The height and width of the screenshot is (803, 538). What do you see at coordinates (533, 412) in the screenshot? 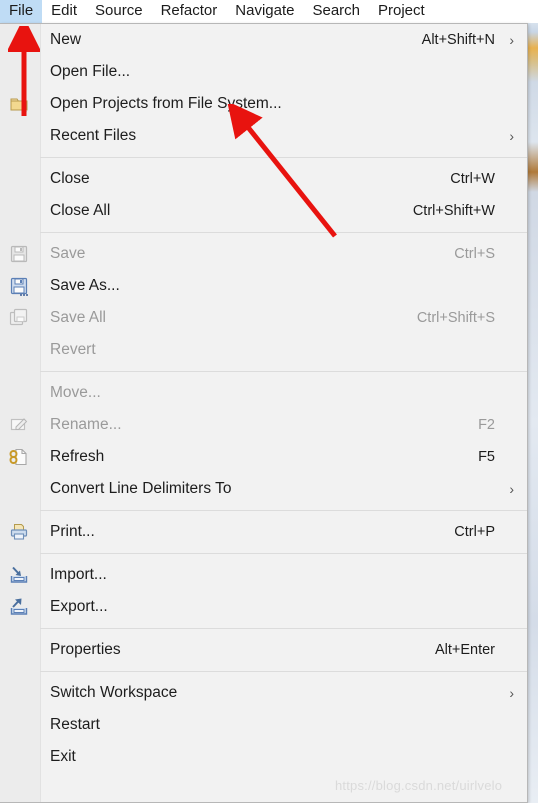
I see `ide-background-right-strip` at bounding box center [533, 412].